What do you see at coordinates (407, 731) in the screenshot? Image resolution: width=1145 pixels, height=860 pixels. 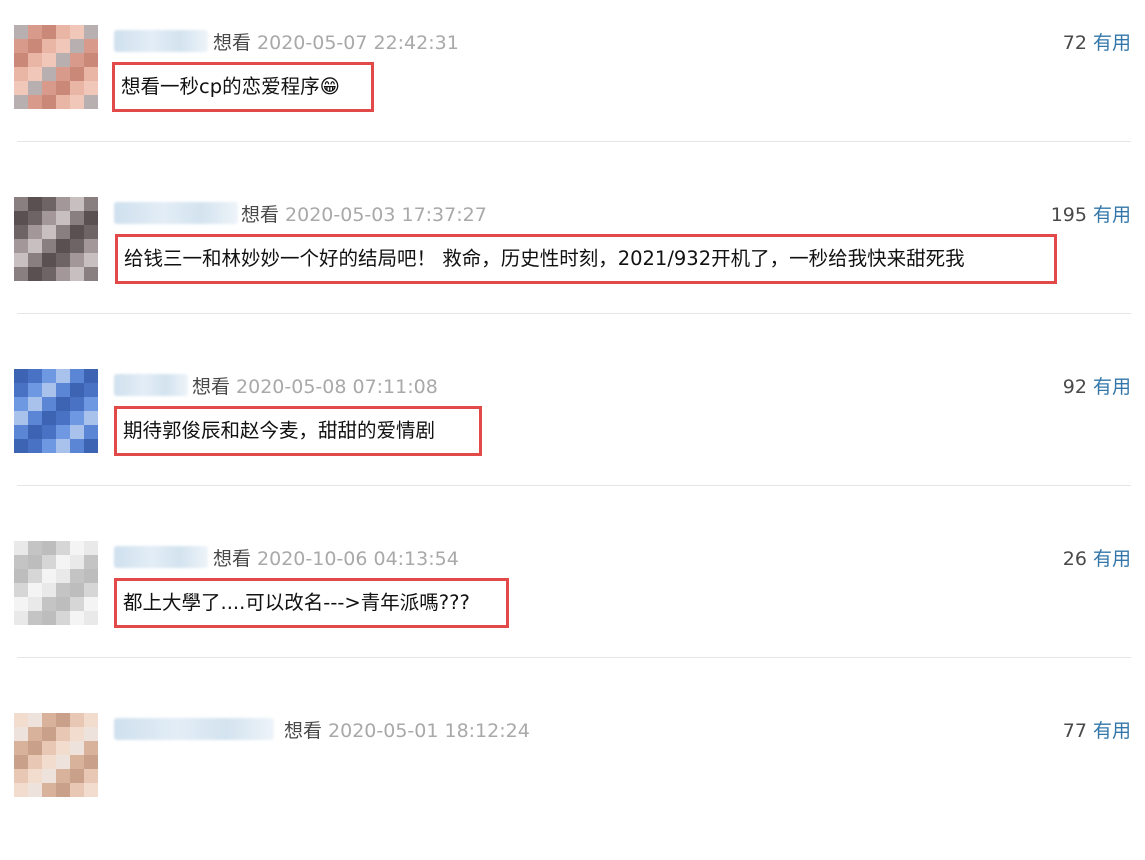 I see `comment-meta: 想看 2020-05-01 18:12:24` at bounding box center [407, 731].